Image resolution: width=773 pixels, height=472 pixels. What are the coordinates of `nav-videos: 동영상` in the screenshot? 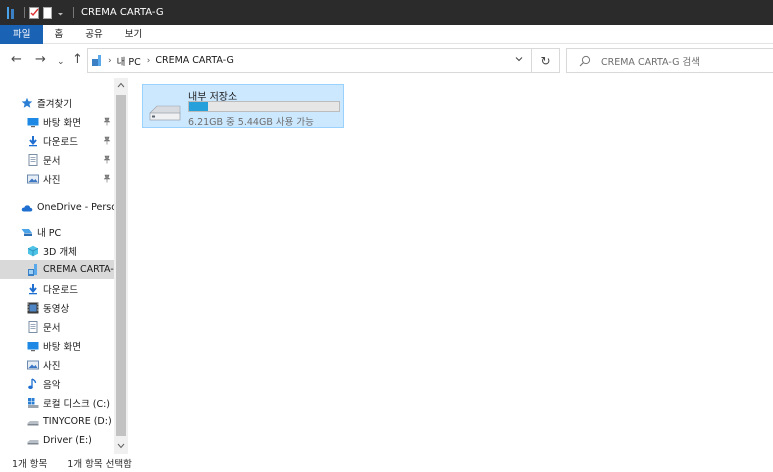 It's located at (70, 307).